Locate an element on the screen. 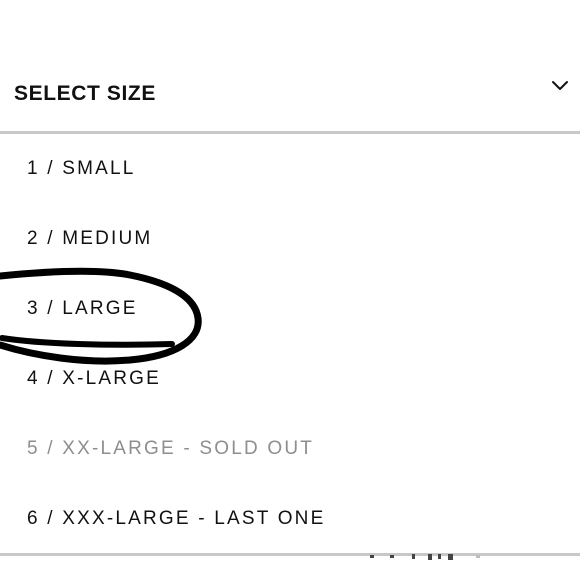 The height and width of the screenshot is (580, 580). chevron-down-icon is located at coordinates (560, 86).